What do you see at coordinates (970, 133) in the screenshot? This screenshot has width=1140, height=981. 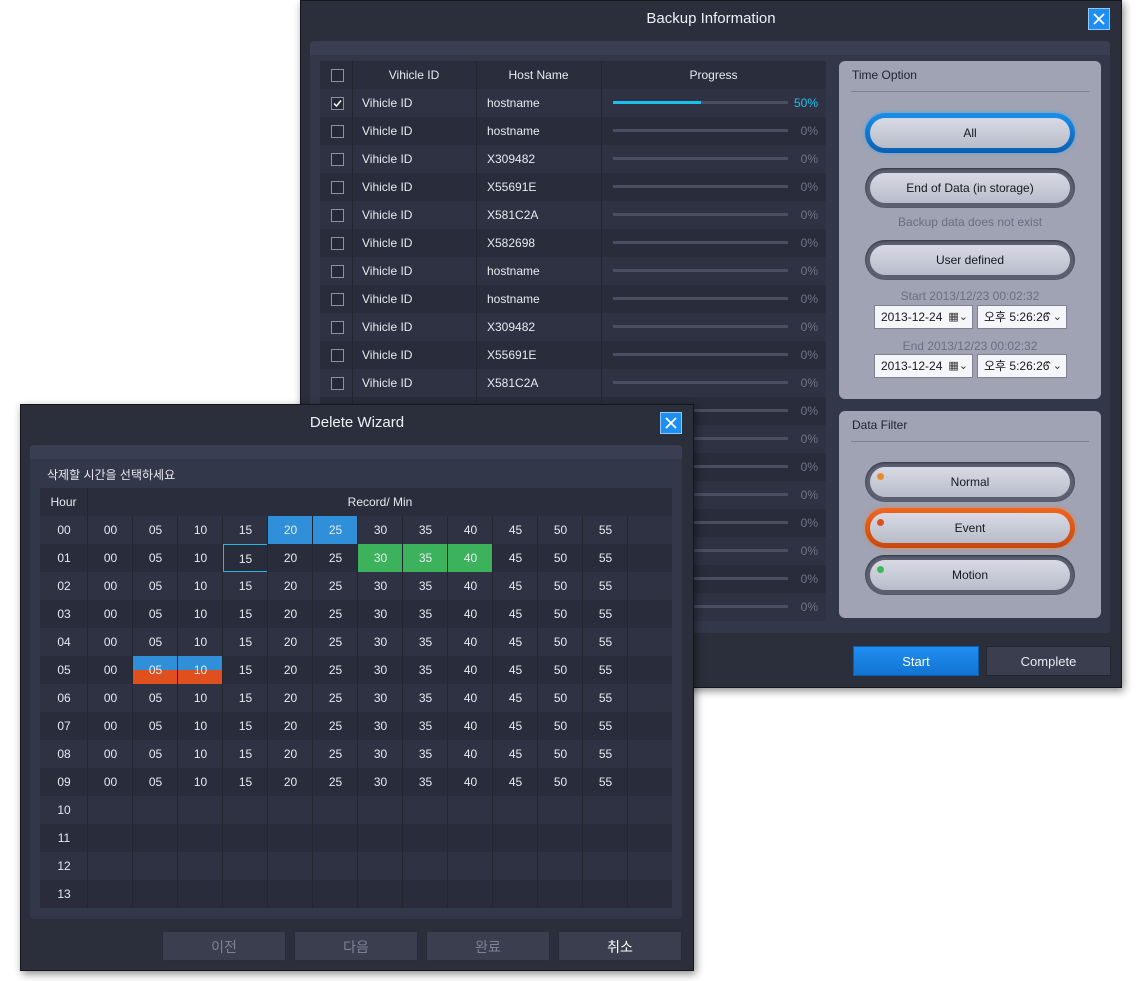 I see `time-option-all-button: All` at bounding box center [970, 133].